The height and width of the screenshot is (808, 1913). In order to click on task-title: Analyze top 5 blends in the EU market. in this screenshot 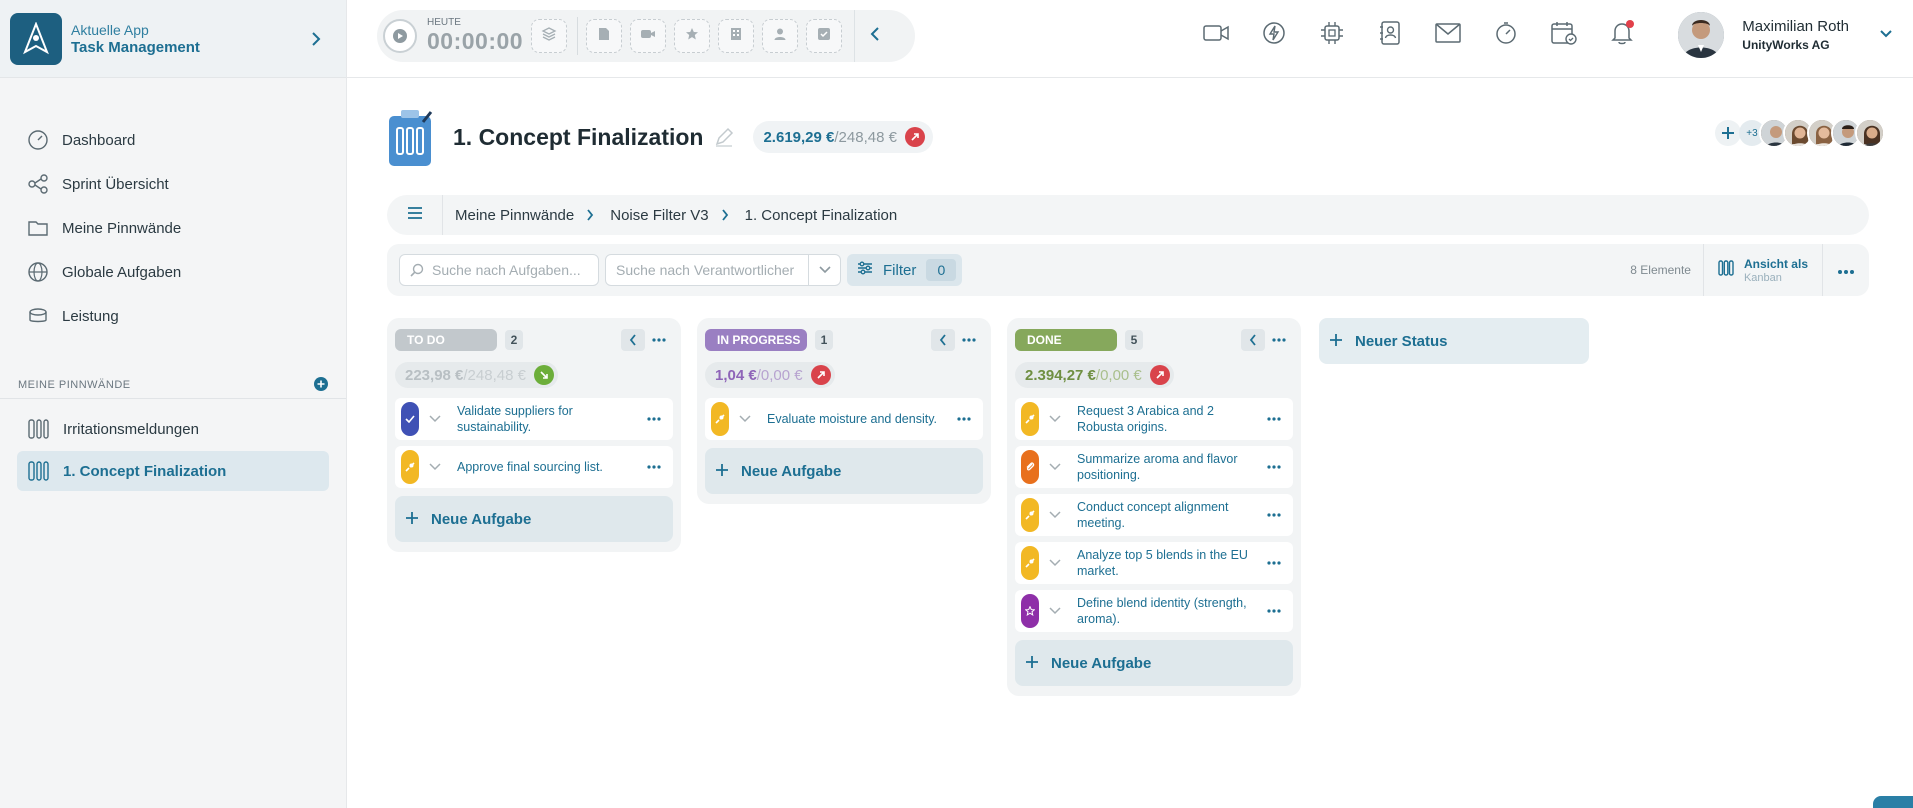, I will do `click(1167, 563)`.